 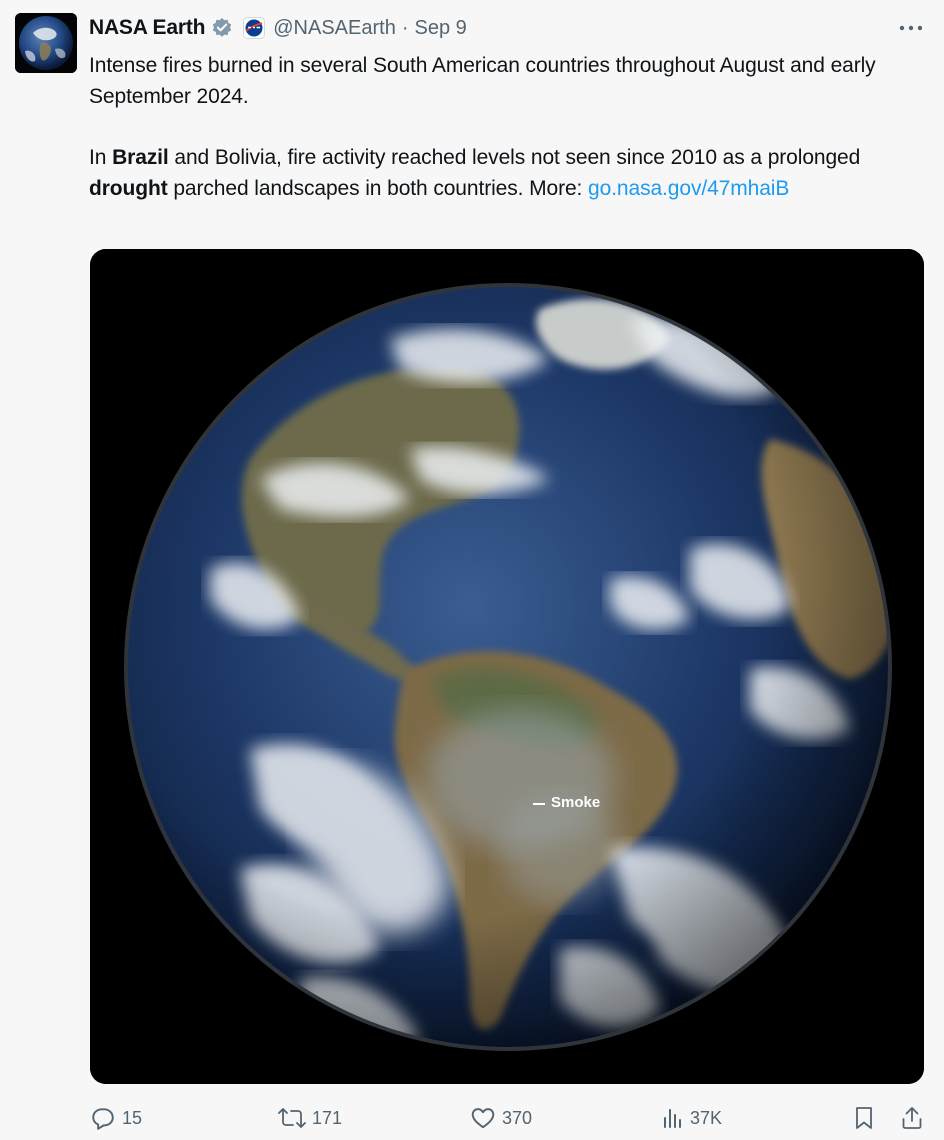 What do you see at coordinates (539, 804) in the screenshot?
I see `annotation-line` at bounding box center [539, 804].